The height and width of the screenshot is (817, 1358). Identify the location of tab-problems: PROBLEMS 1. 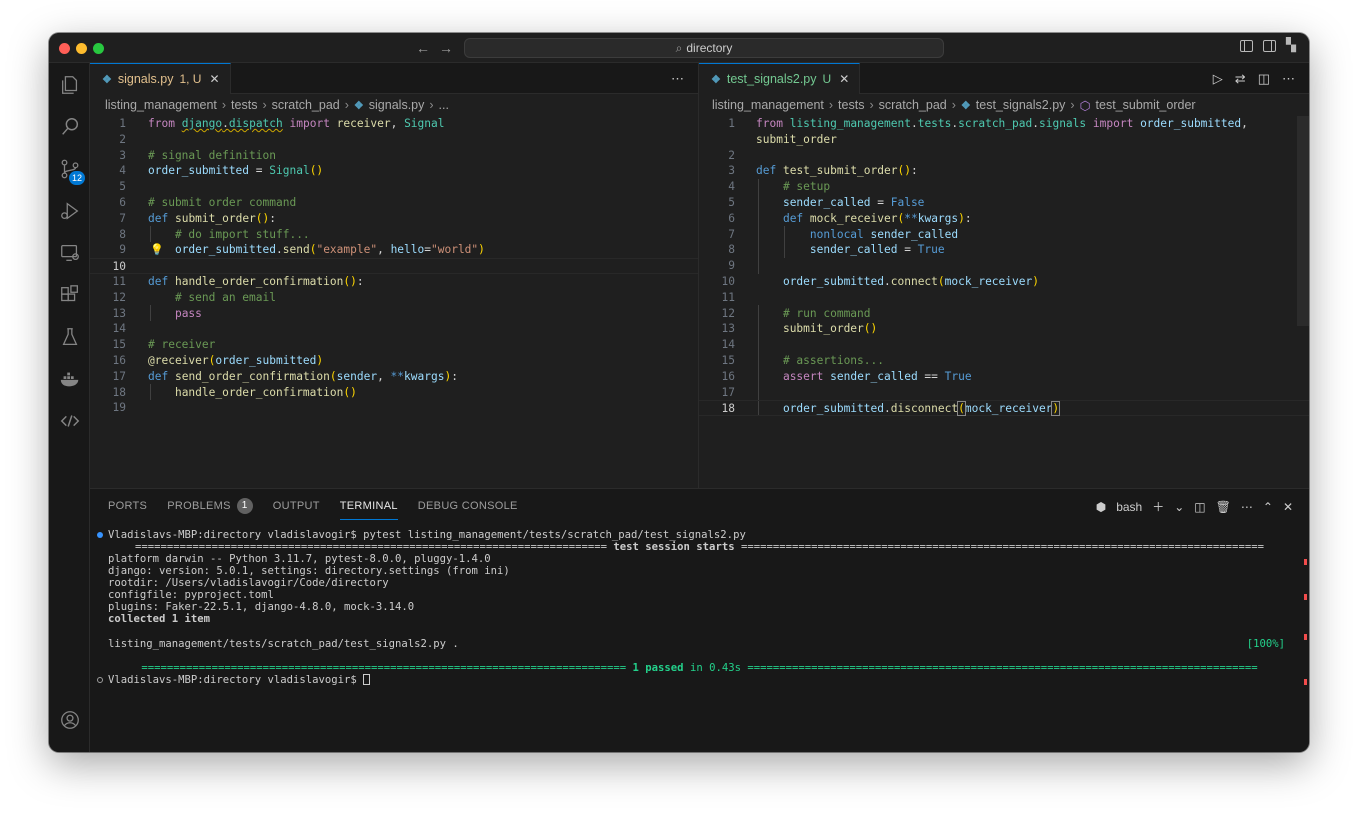
(210, 508).